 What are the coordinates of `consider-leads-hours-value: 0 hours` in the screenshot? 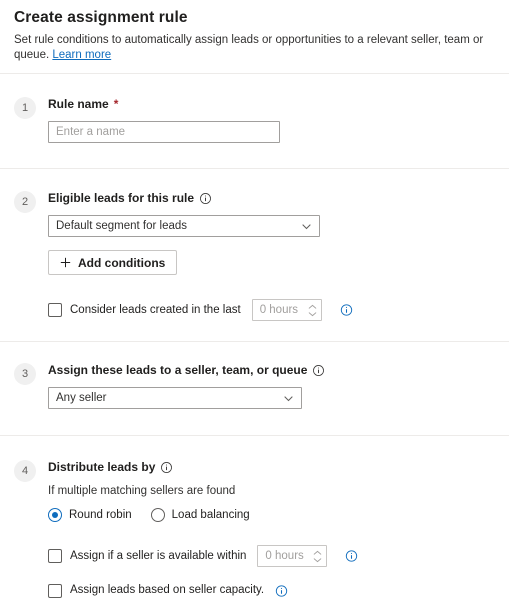 It's located at (279, 310).